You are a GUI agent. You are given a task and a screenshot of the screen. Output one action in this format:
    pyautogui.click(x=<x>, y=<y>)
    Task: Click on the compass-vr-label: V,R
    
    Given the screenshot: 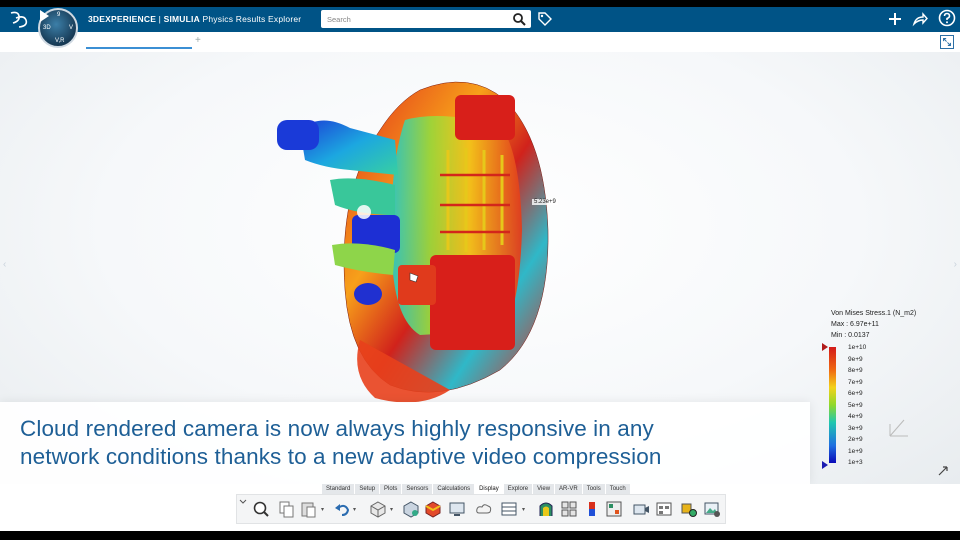 What is the action you would take?
    pyautogui.click(x=60, y=41)
    